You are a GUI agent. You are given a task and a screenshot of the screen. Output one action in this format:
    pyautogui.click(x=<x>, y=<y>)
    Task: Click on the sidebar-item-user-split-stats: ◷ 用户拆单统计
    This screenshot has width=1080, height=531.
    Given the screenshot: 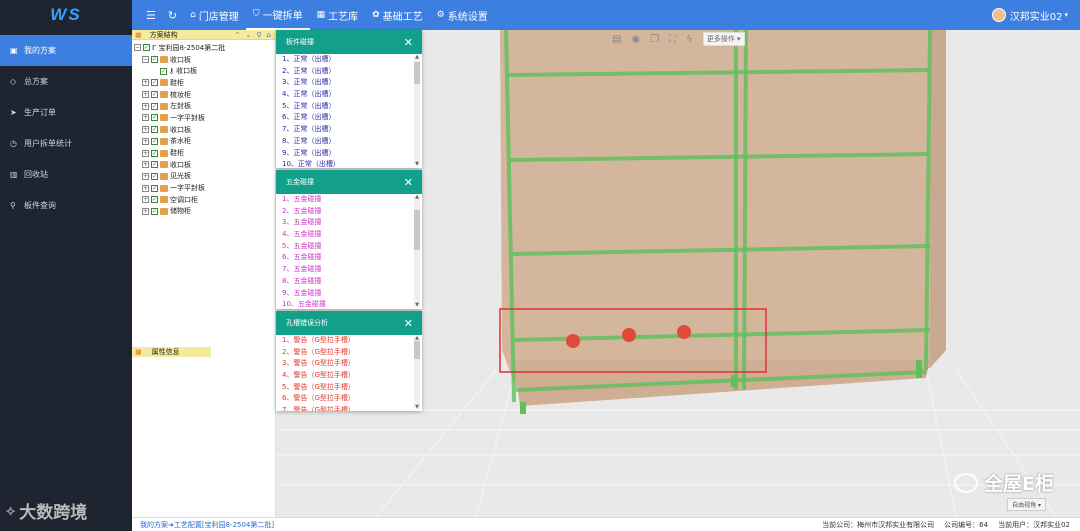 What is the action you would take?
    pyautogui.click(x=66, y=143)
    